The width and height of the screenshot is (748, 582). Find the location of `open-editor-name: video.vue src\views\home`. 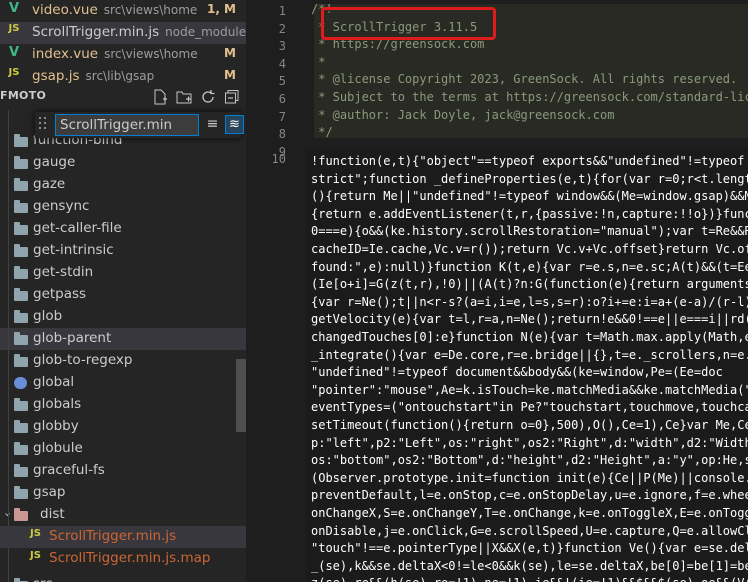

open-editor-name: video.vue src\views\home is located at coordinates (115, 10).